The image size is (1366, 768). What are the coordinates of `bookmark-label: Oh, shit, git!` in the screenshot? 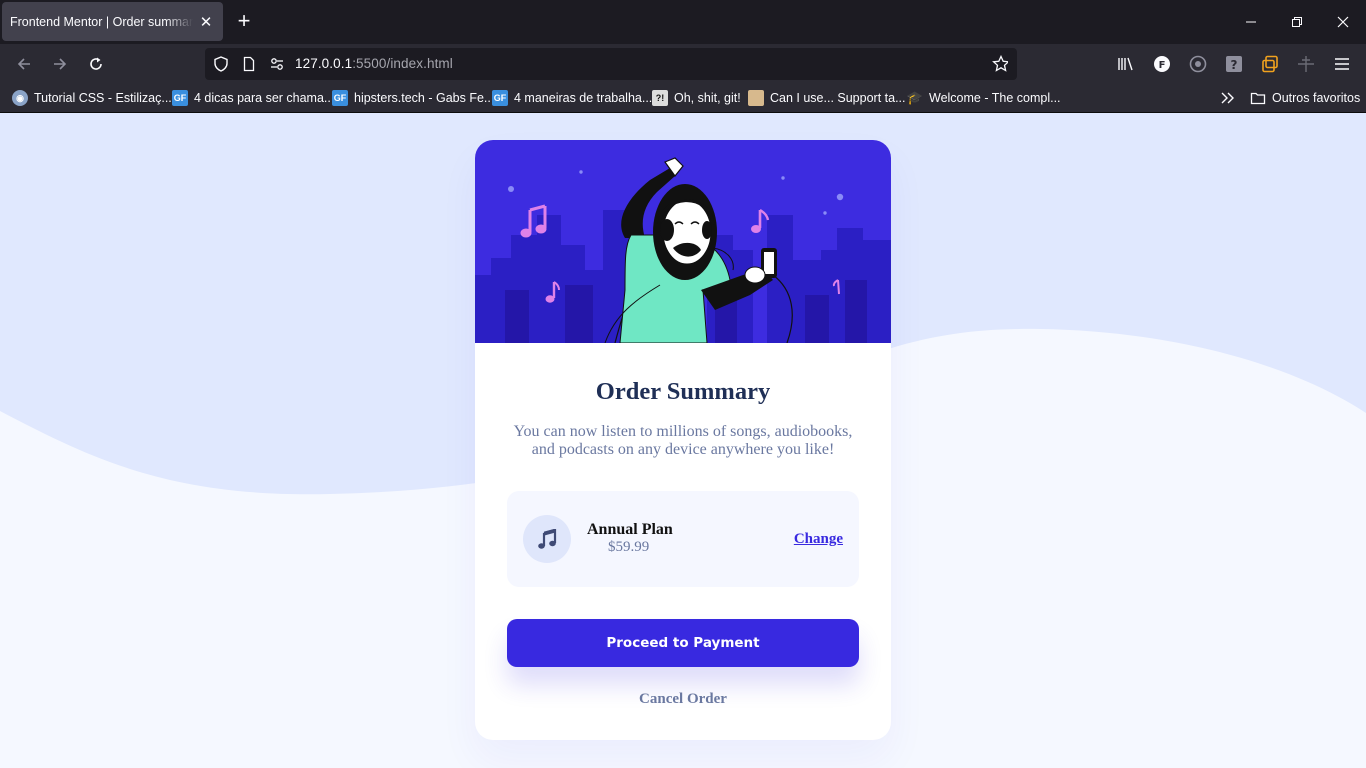 It's located at (707, 98).